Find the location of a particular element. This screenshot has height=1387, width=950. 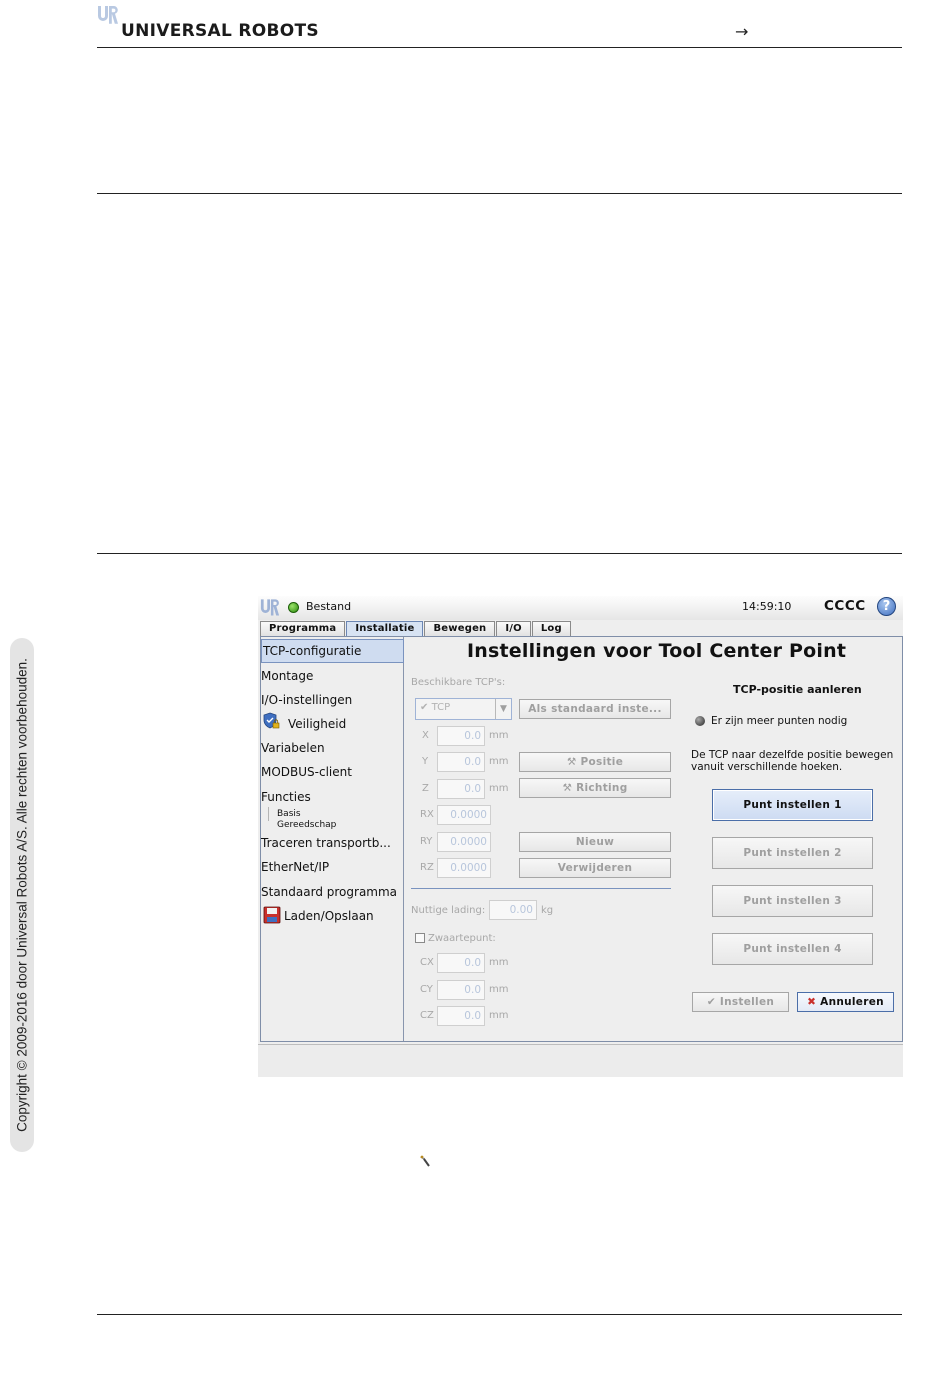

cz-unit: mm is located at coordinates (499, 1015).